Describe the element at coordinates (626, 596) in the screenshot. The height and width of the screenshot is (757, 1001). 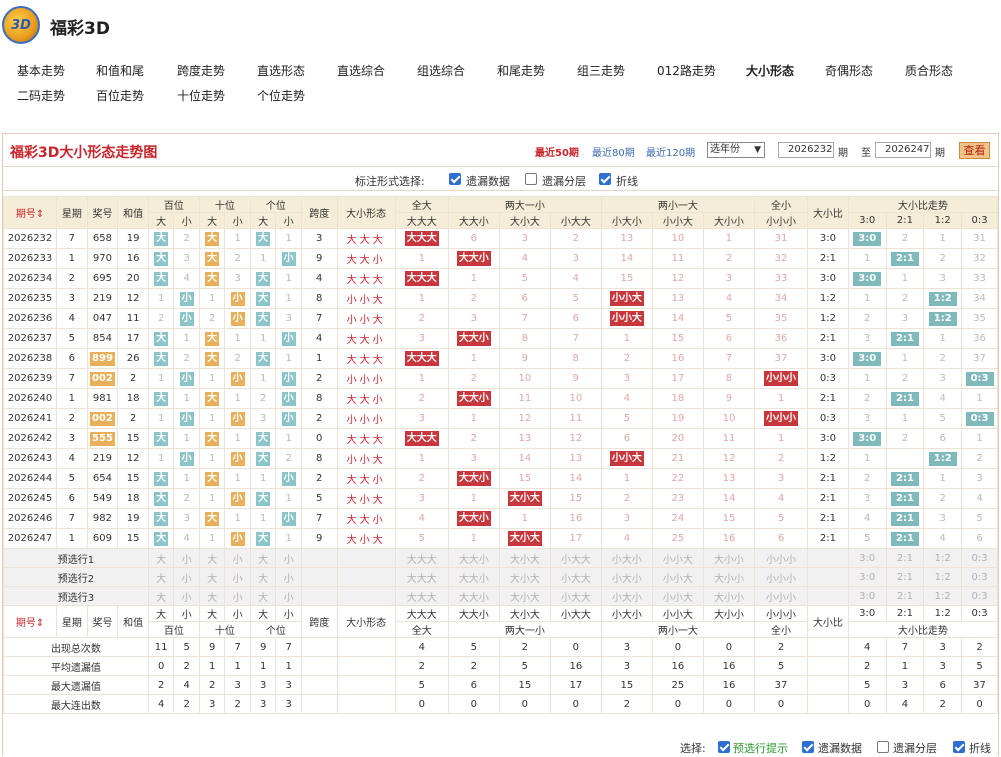
I see `preselect-shape-option: 小大小` at that location.